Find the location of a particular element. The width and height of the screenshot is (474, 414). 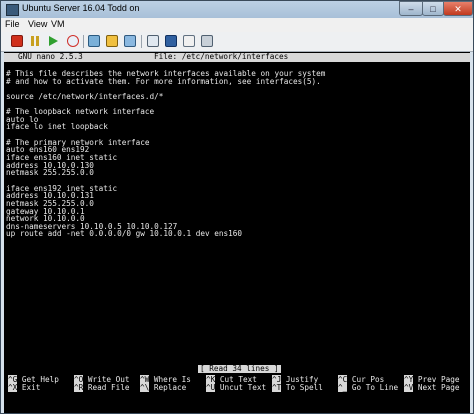

shortcut-key: ^R is located at coordinates (79, 387).